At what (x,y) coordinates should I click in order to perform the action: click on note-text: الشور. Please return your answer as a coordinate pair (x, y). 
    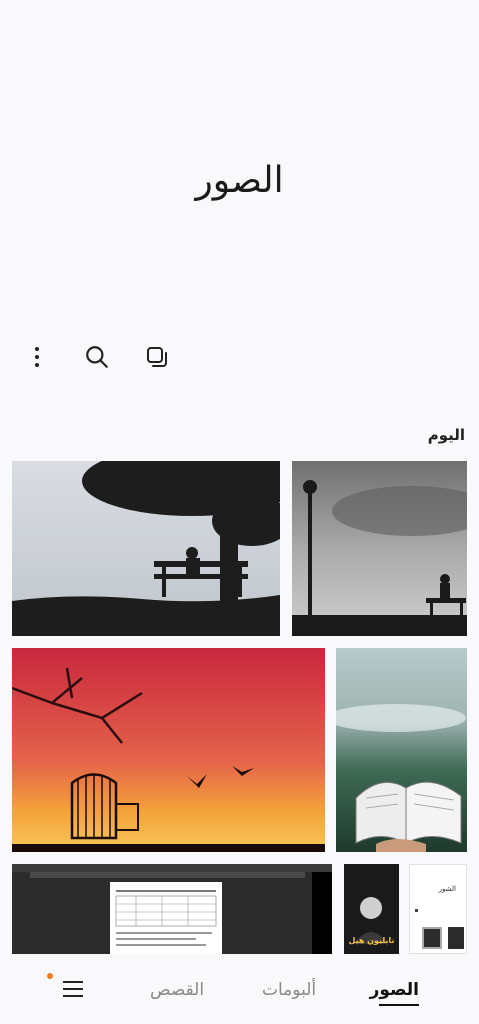
    Looking at the image, I should click on (447, 889).